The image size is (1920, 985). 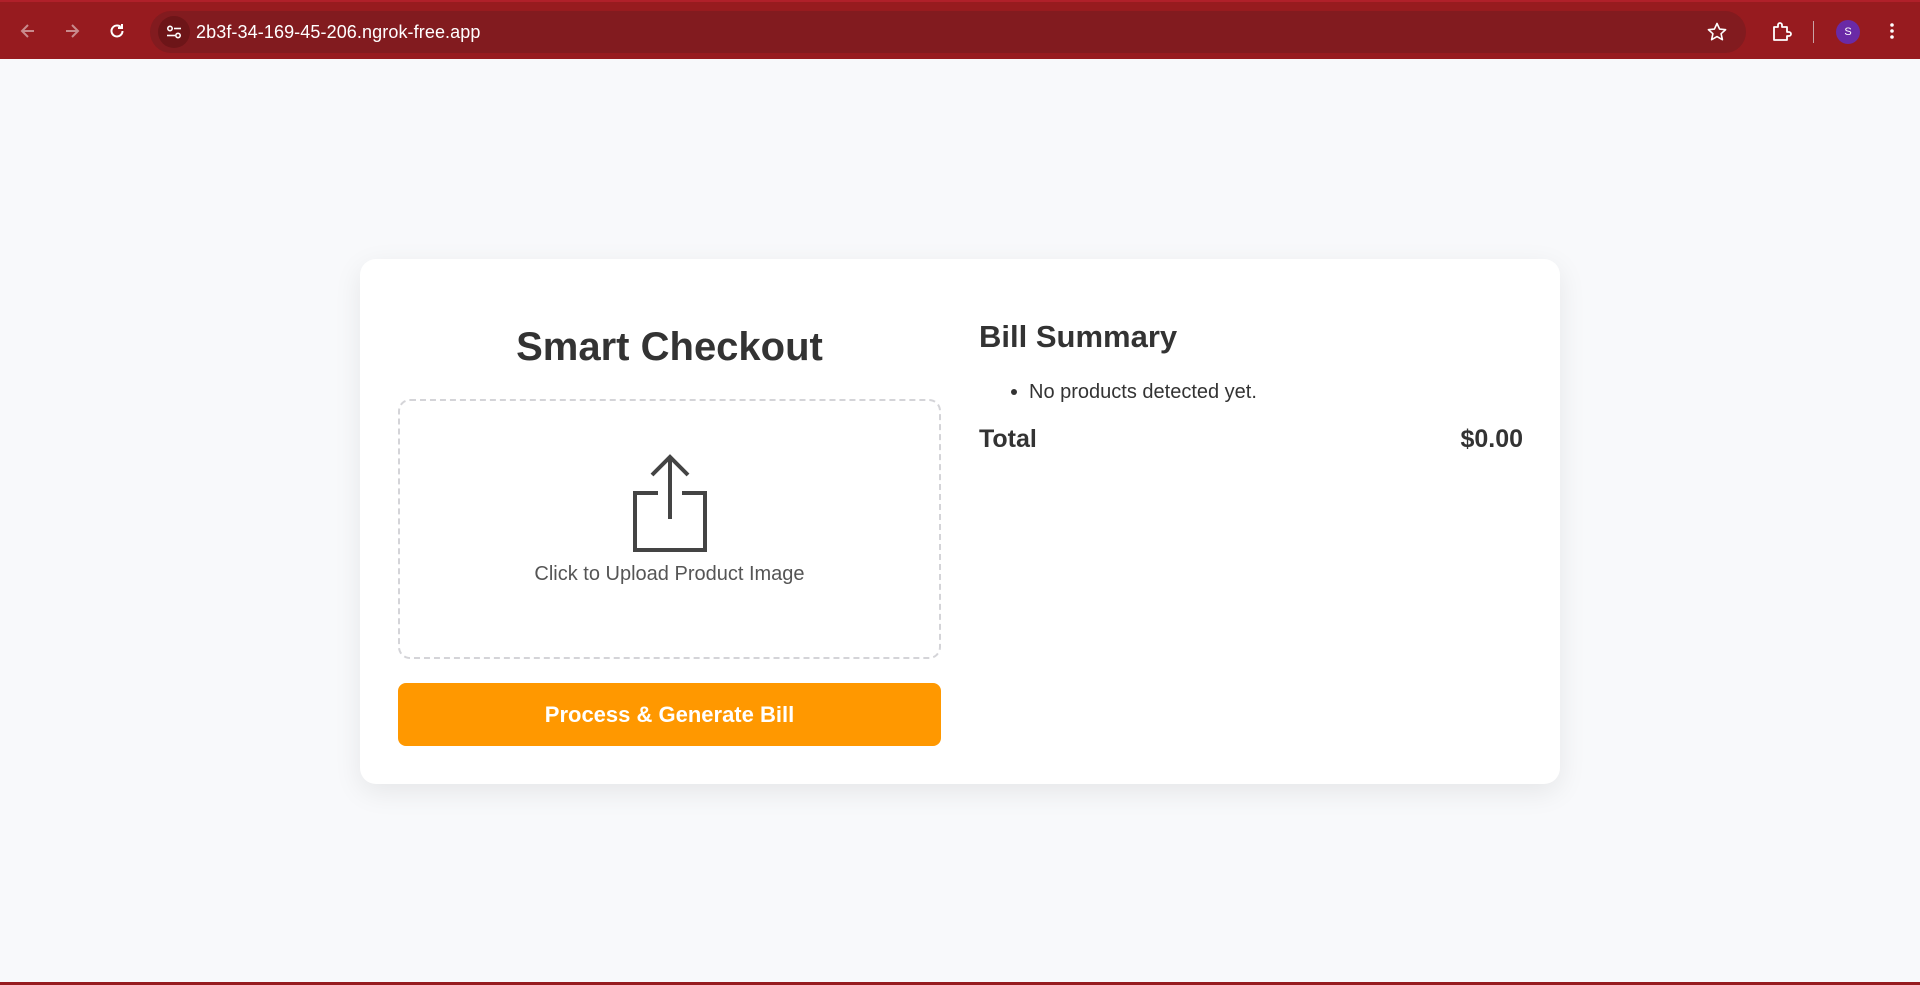 What do you see at coordinates (669, 574) in the screenshot?
I see `upload-label: Click to Upload Product Image` at bounding box center [669, 574].